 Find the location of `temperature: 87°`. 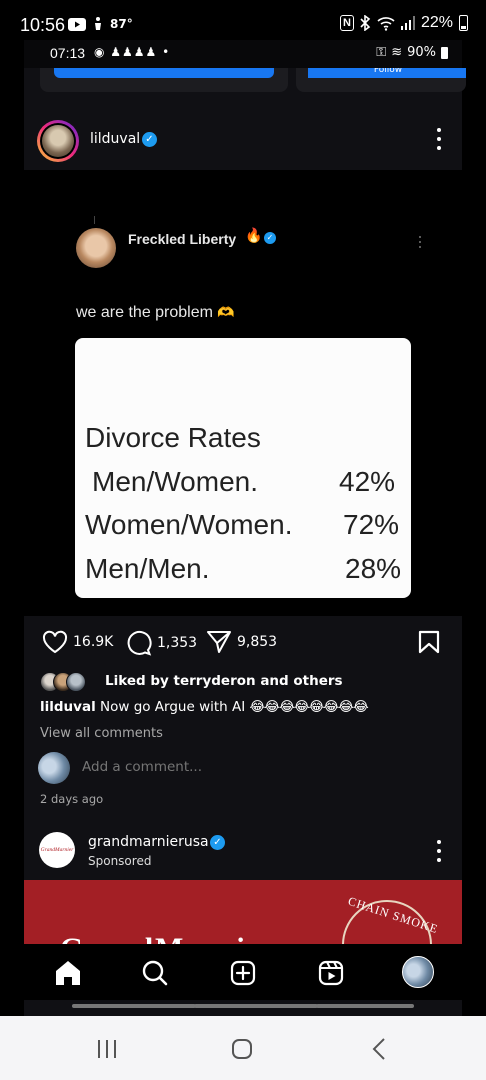

temperature: 87° is located at coordinates (121, 24).